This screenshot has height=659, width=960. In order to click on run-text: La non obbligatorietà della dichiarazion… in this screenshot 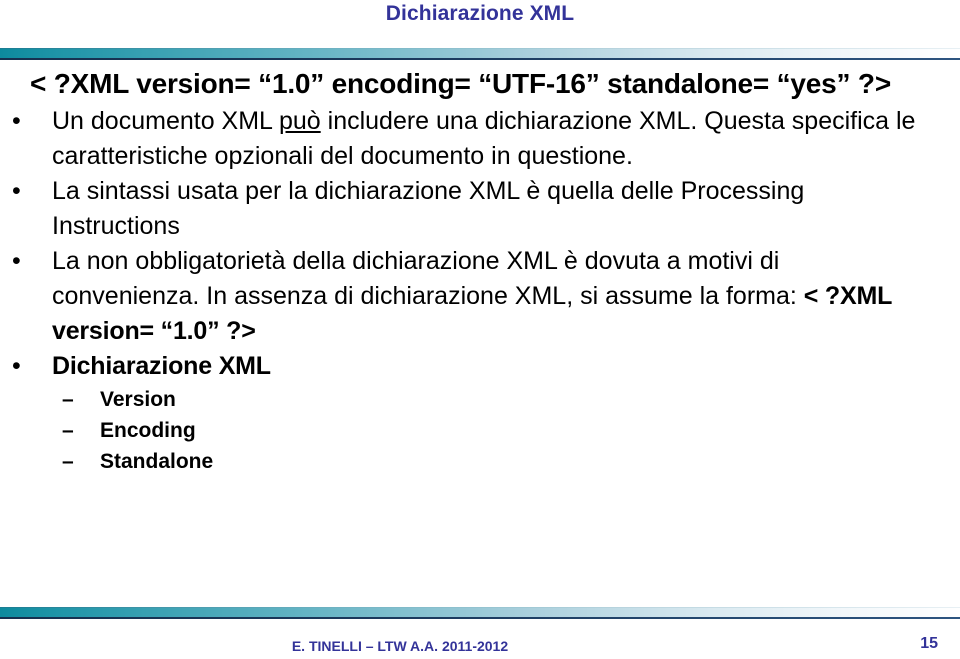, I will do `click(428, 278)`.